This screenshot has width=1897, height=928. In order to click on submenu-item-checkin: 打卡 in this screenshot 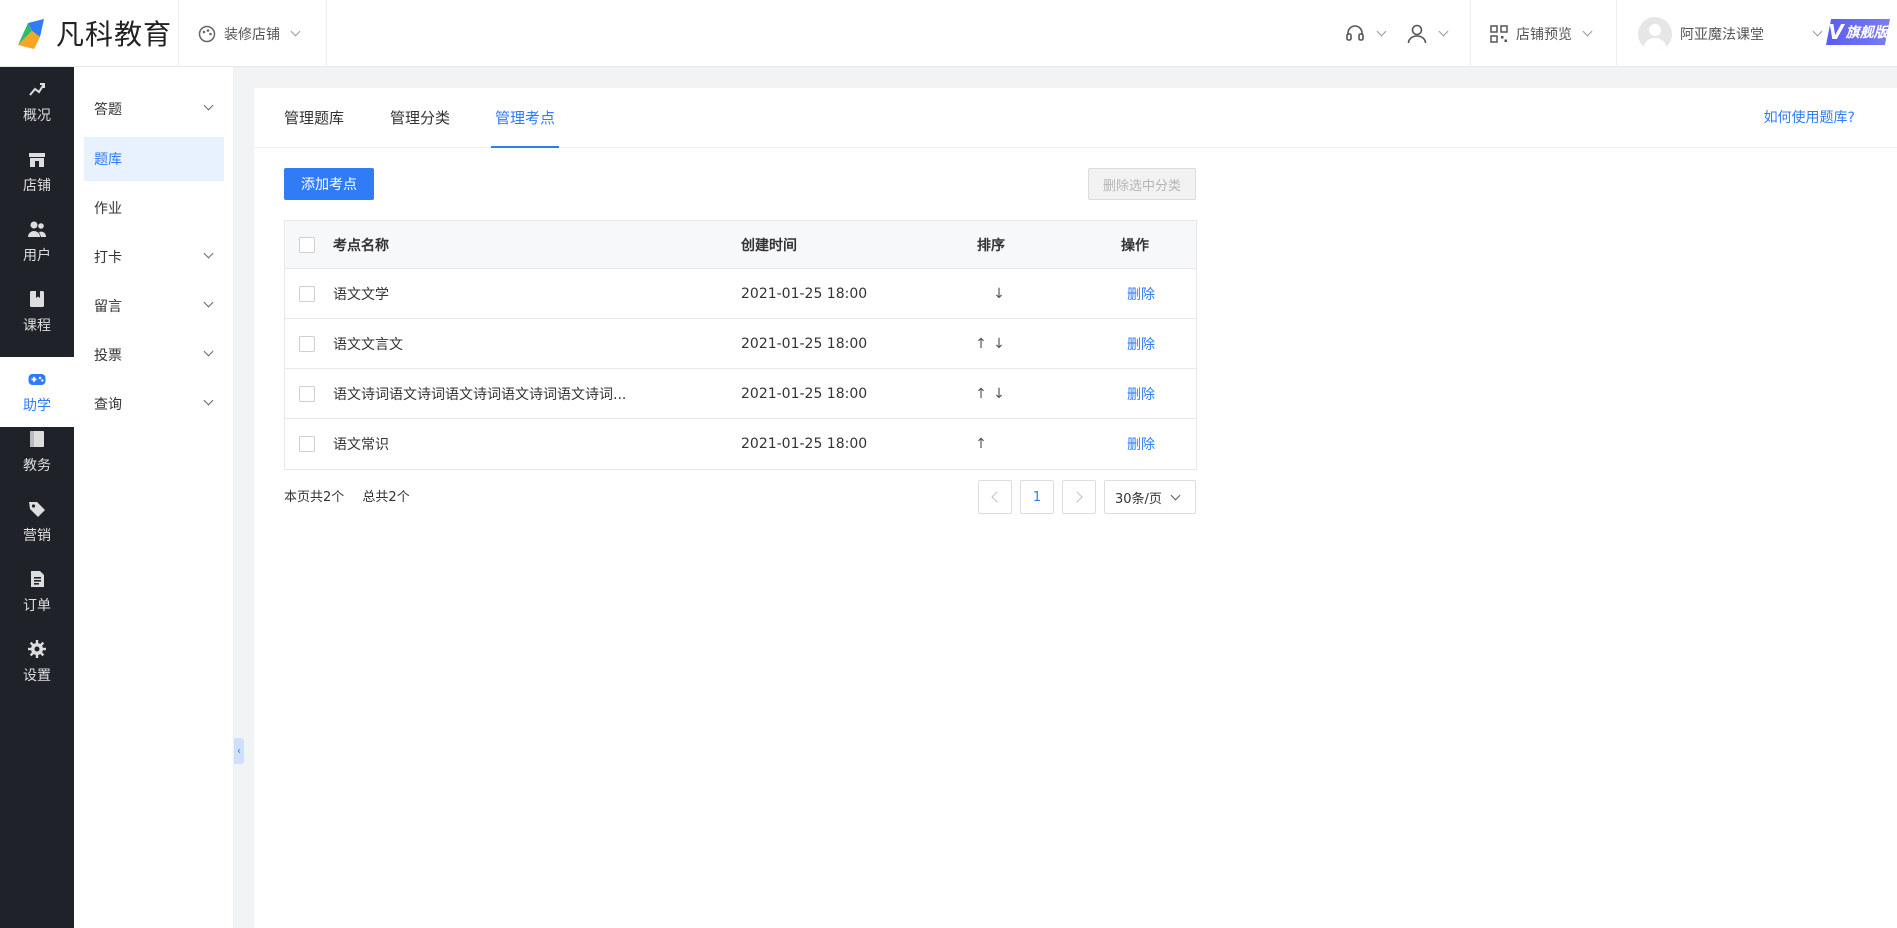, I will do `click(154, 257)`.